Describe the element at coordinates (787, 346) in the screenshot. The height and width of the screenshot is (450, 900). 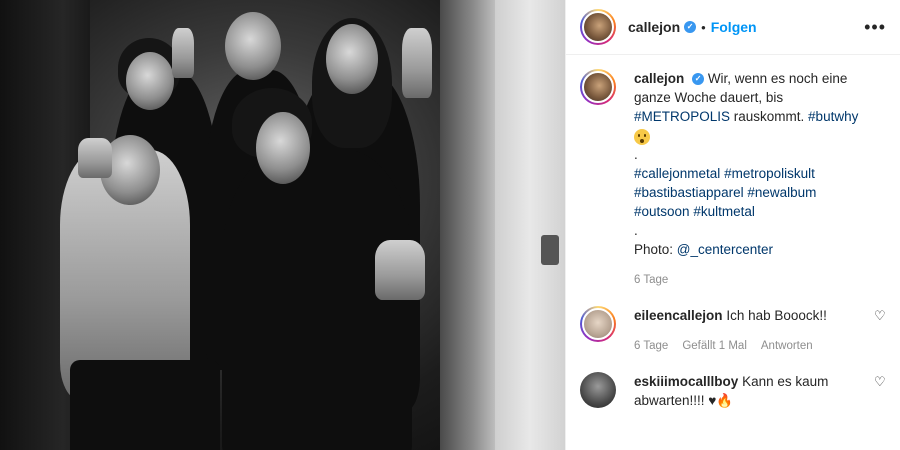
I see `reply-button: Antworten` at that location.